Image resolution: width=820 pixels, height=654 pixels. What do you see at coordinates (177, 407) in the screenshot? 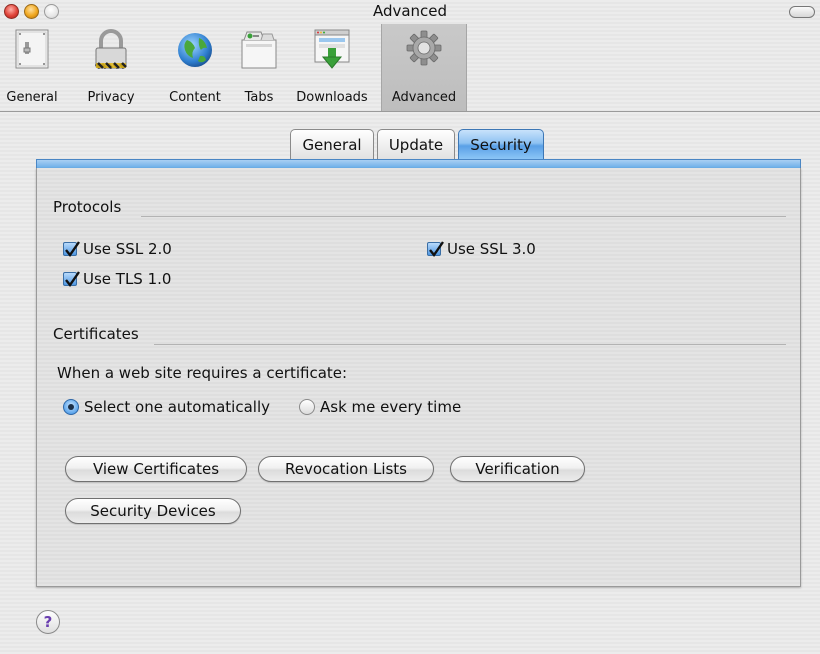
I see `radio-label: Select one automatically` at bounding box center [177, 407].